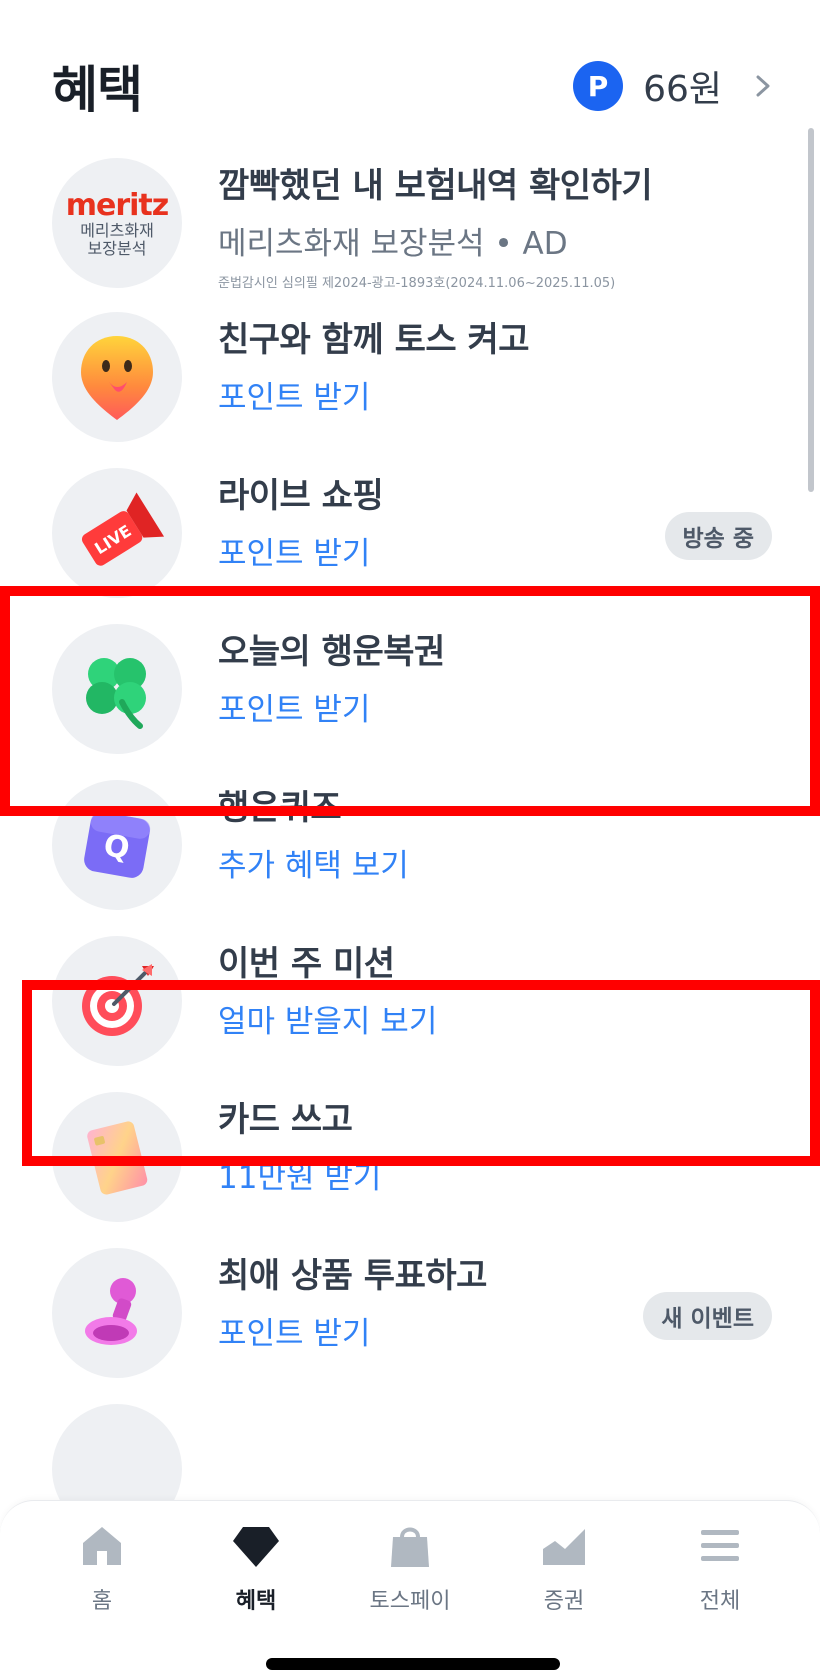 This screenshot has height=1680, width=820. What do you see at coordinates (117, 1157) in the screenshot?
I see `card-icon` at bounding box center [117, 1157].